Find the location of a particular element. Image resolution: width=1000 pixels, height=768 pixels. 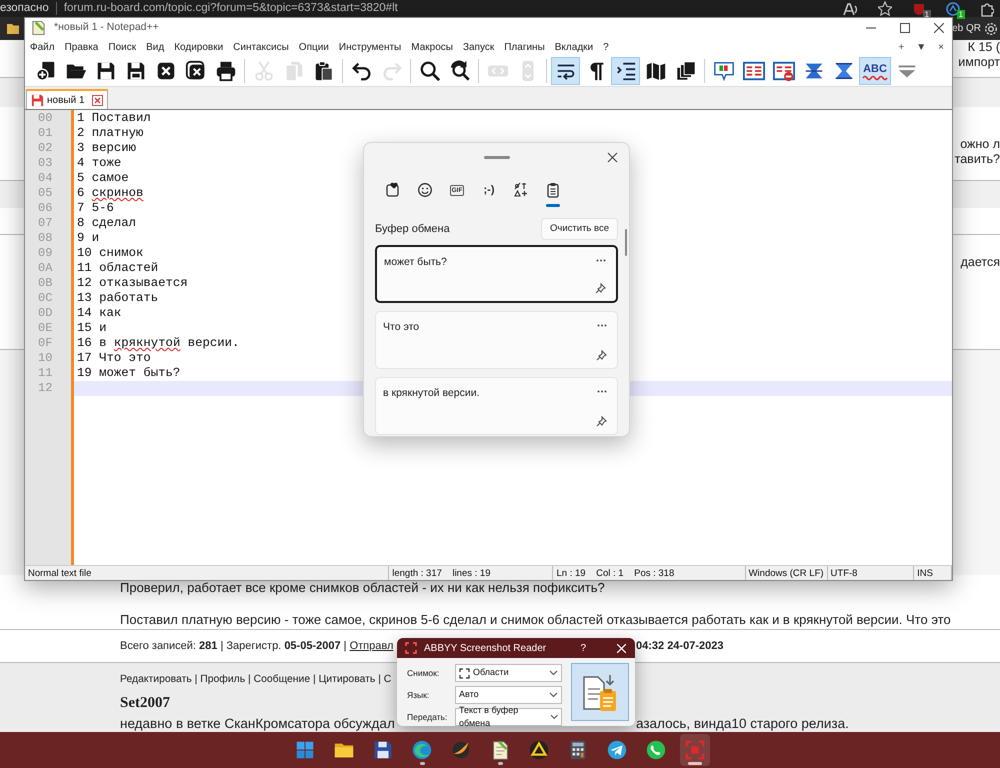

code-line: 17 Что это is located at coordinates (113, 358).